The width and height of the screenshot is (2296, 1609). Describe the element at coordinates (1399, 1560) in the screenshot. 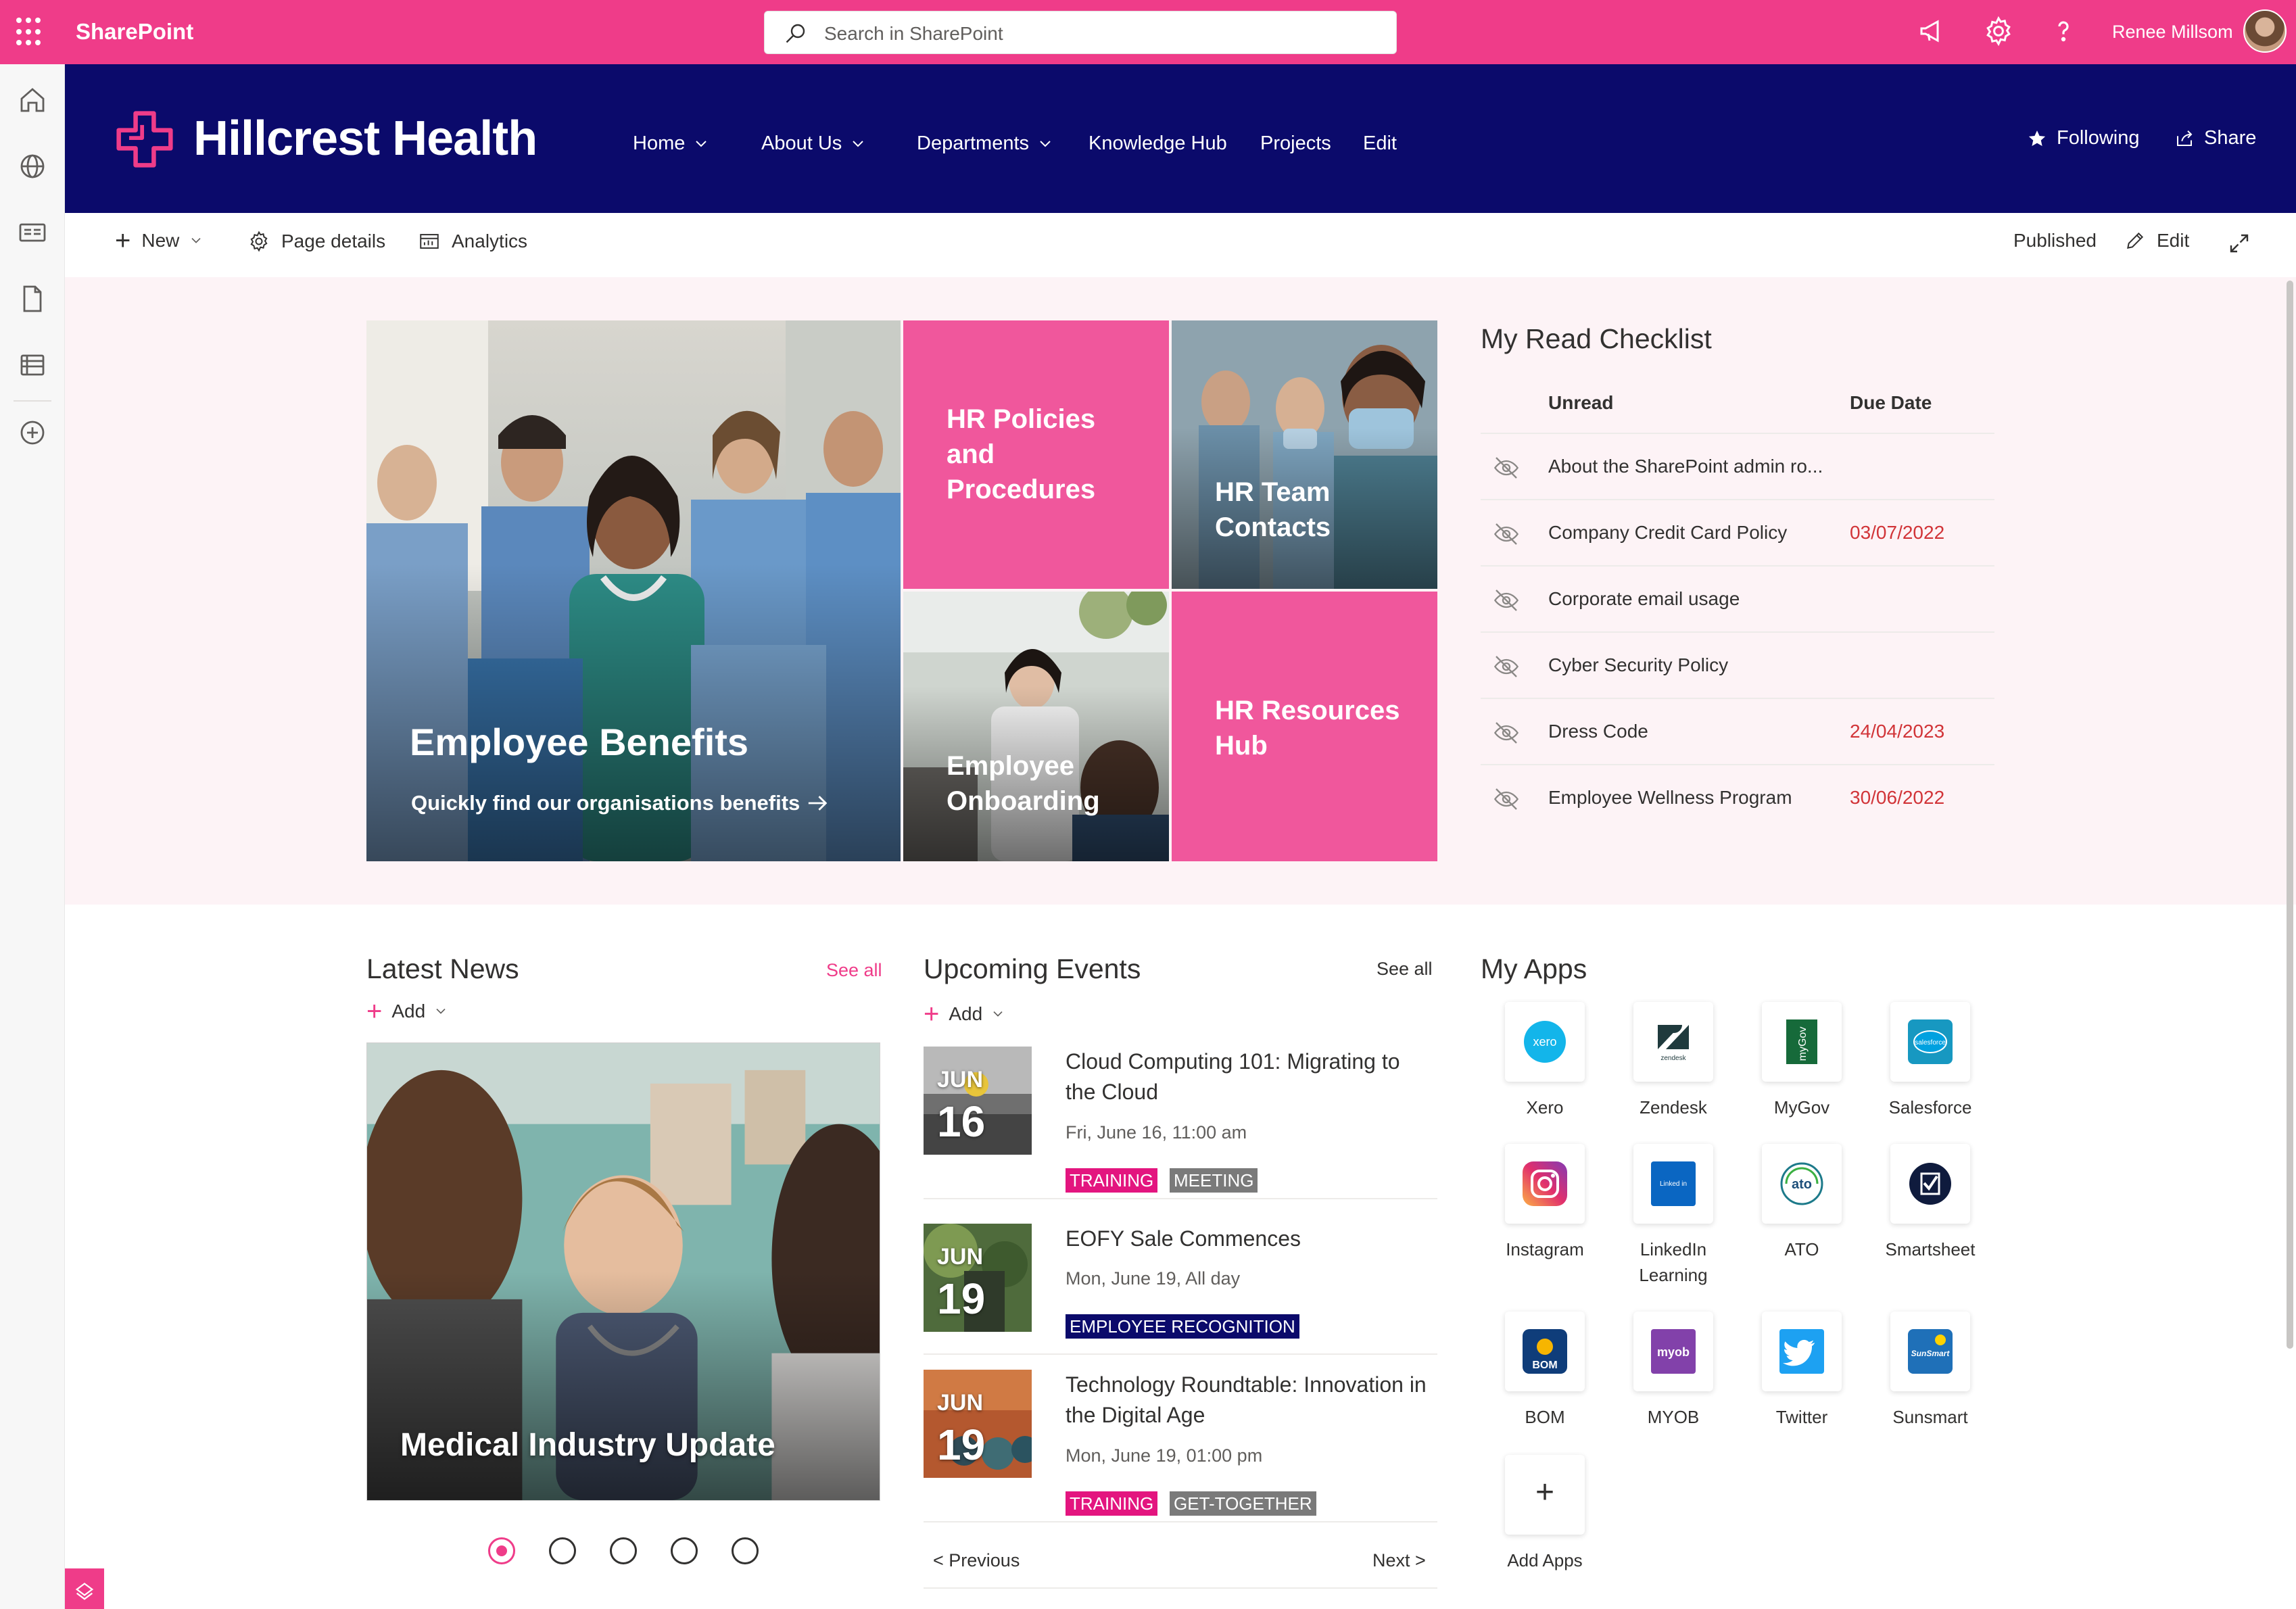

I see `events-next-button: Next >` at that location.